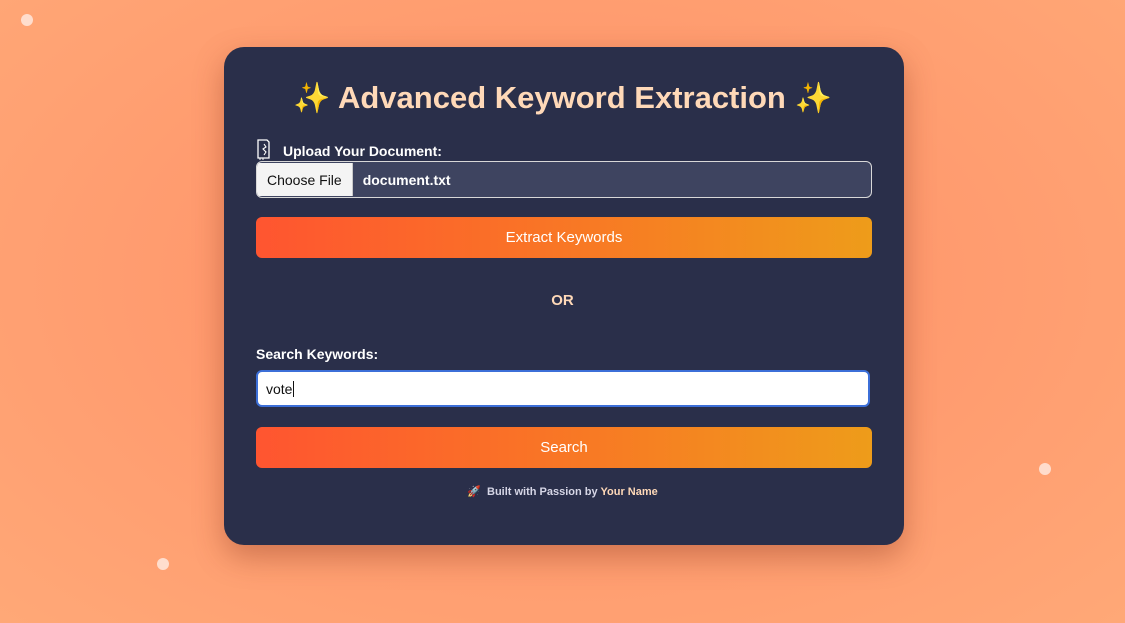 This screenshot has width=1125, height=623. I want to click on page-title-text: Advanced Keyword Extraction, so click(561, 97).